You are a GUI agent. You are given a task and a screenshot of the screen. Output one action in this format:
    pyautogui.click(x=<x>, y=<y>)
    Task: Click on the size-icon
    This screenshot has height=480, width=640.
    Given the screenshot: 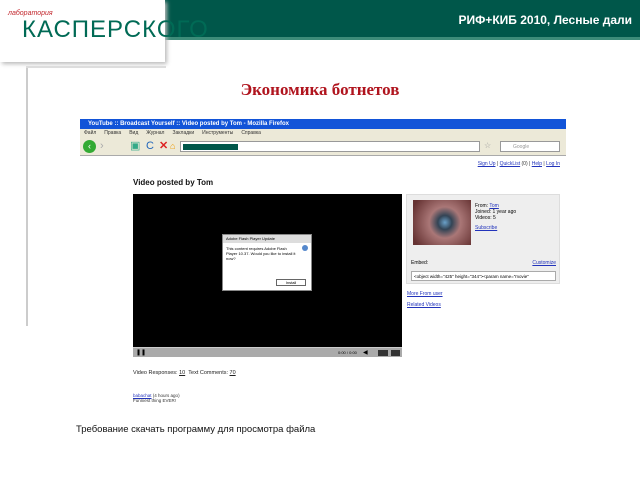 What is the action you would take?
    pyautogui.click(x=383, y=353)
    